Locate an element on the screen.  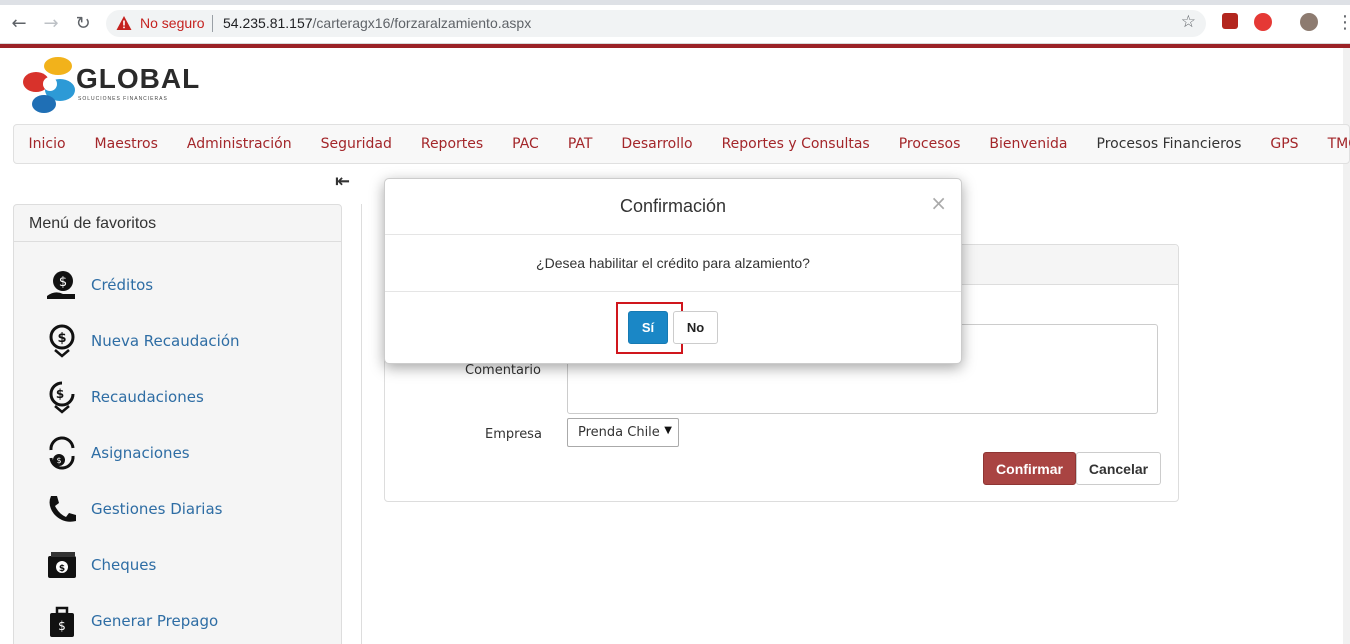
reload-icon: ↻ is located at coordinates (83, 23).